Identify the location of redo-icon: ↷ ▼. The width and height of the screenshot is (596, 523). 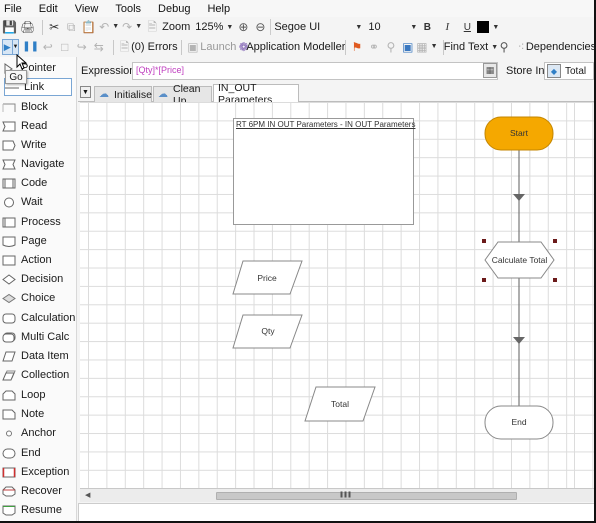
(132, 27).